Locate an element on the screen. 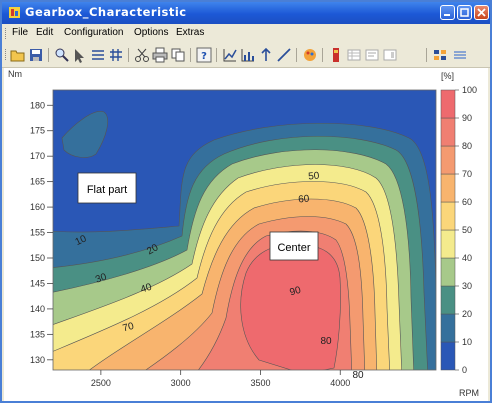  save-icon is located at coordinates (36, 55).